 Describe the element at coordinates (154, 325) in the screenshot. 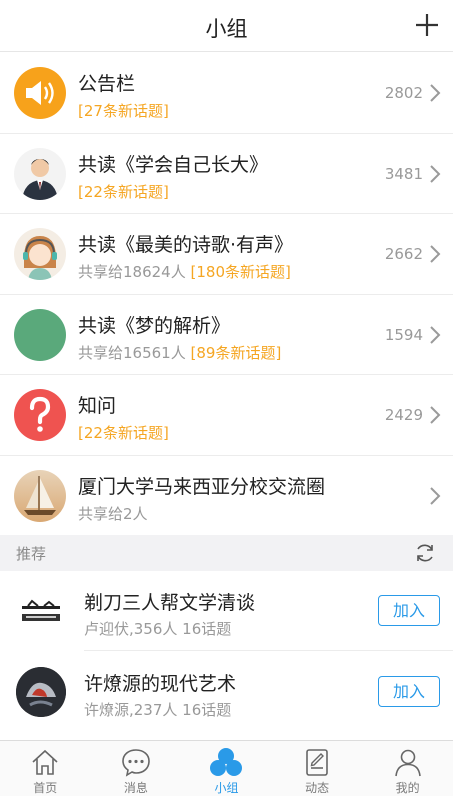

I see `group-title: 共读《梦的解析》` at that location.